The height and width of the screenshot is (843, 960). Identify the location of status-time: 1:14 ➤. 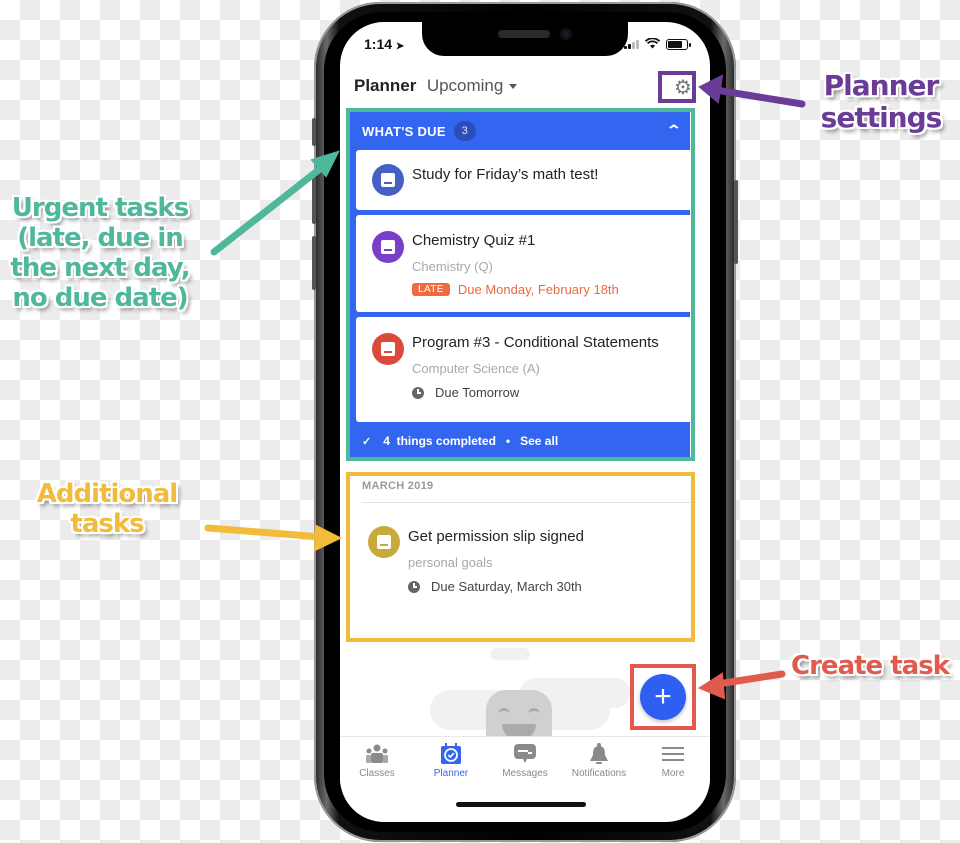
(384, 44).